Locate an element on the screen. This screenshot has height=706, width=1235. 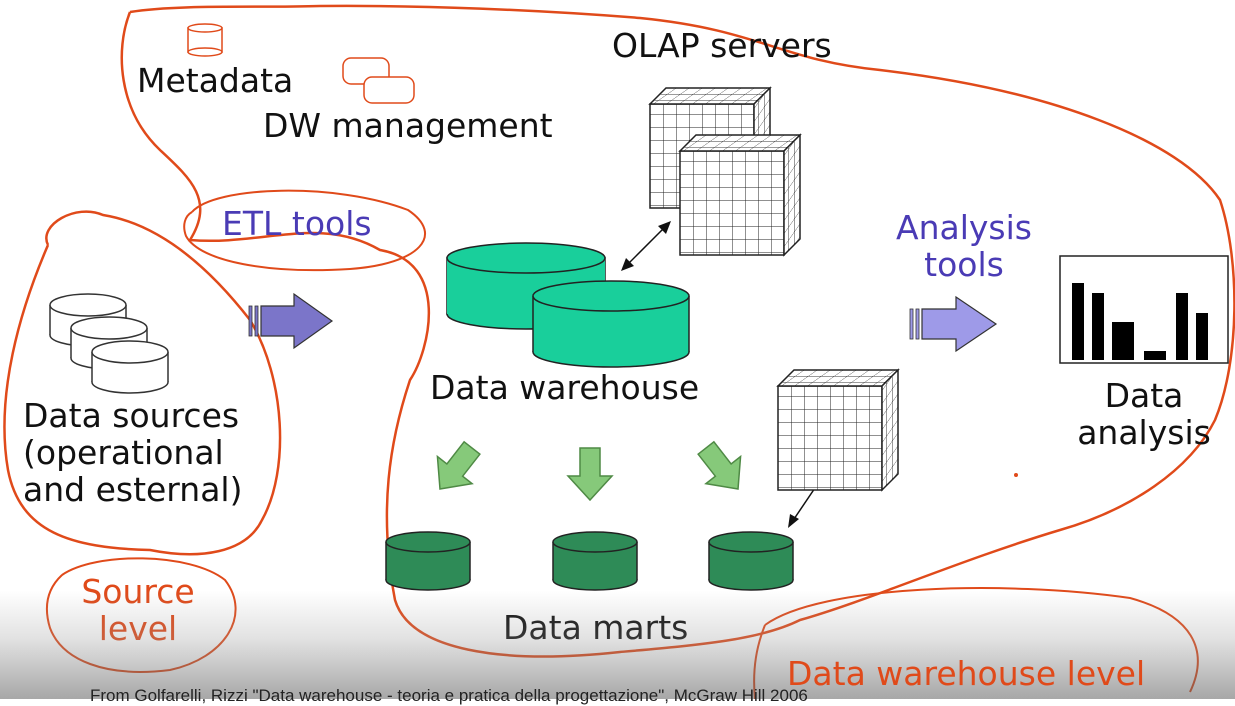
source-level-line-1: Source is located at coordinates (138, 591).